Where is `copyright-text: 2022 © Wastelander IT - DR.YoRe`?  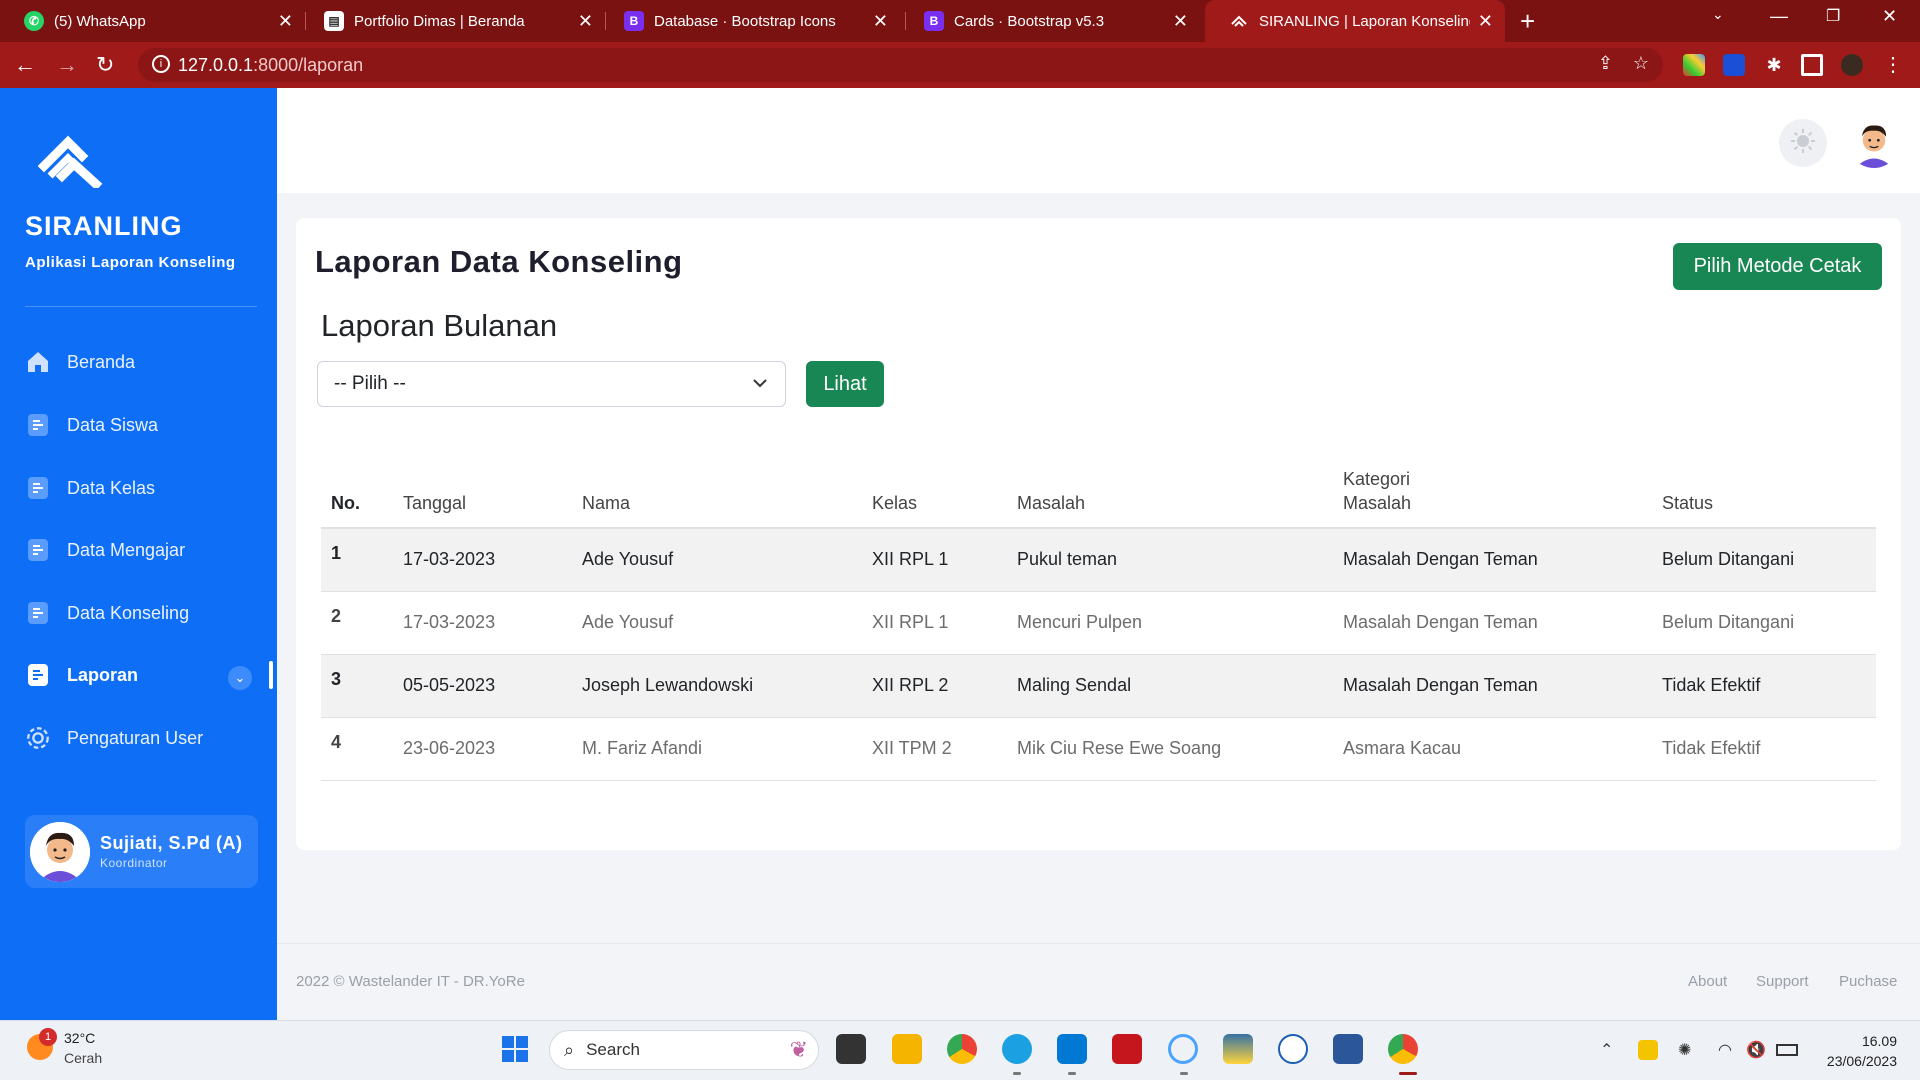 copyright-text: 2022 © Wastelander IT - DR.YoRe is located at coordinates (410, 981).